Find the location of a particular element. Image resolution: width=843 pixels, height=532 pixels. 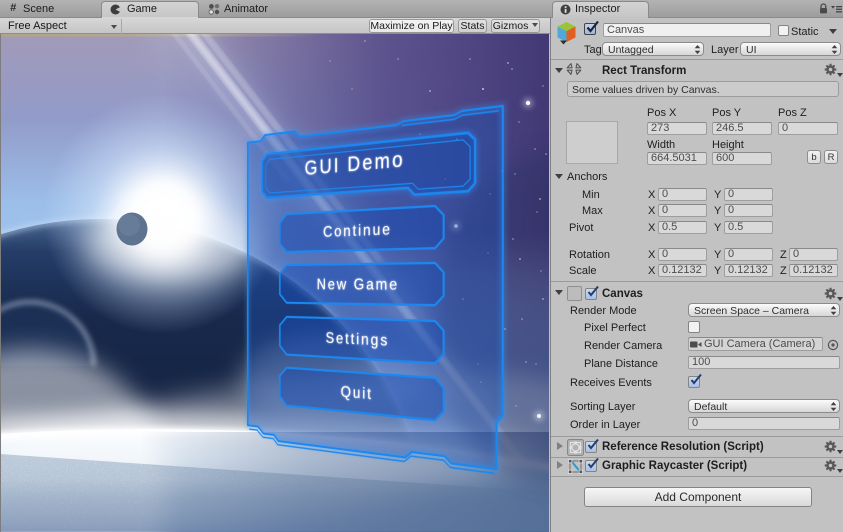

svg-text: Settings is located at coordinates (358, 340).